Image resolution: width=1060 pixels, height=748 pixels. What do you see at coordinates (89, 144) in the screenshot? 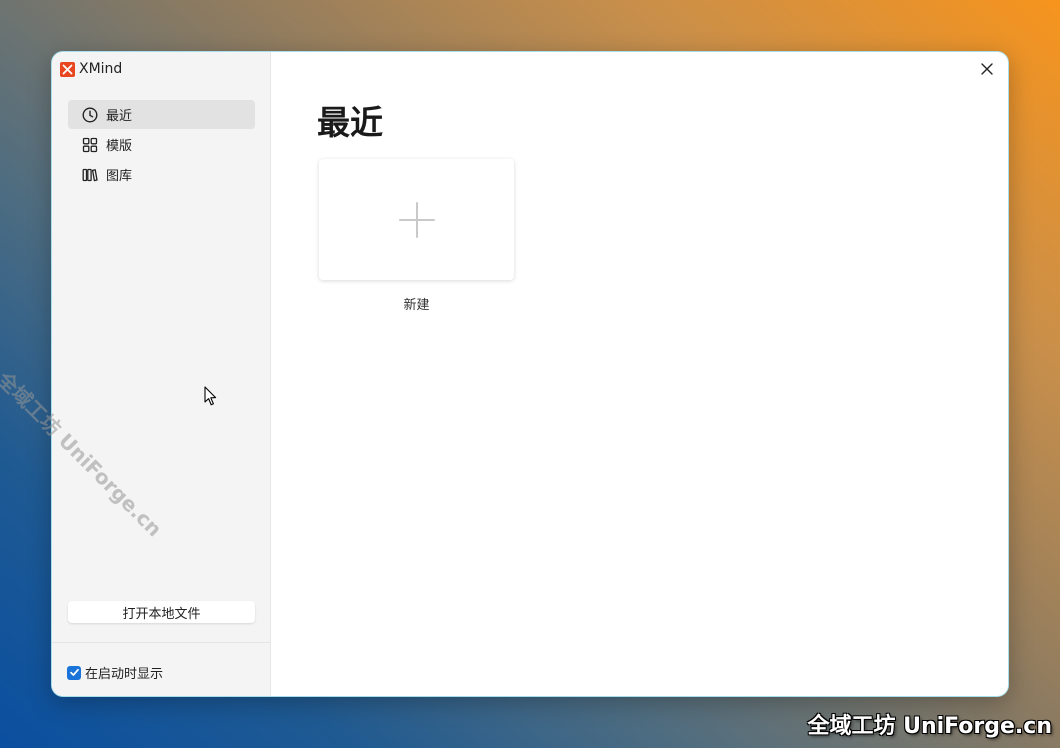
I see `template-grid-icon` at bounding box center [89, 144].